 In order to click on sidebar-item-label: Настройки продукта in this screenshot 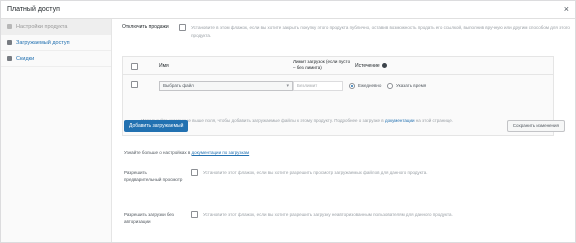, I will do `click(42, 26)`.